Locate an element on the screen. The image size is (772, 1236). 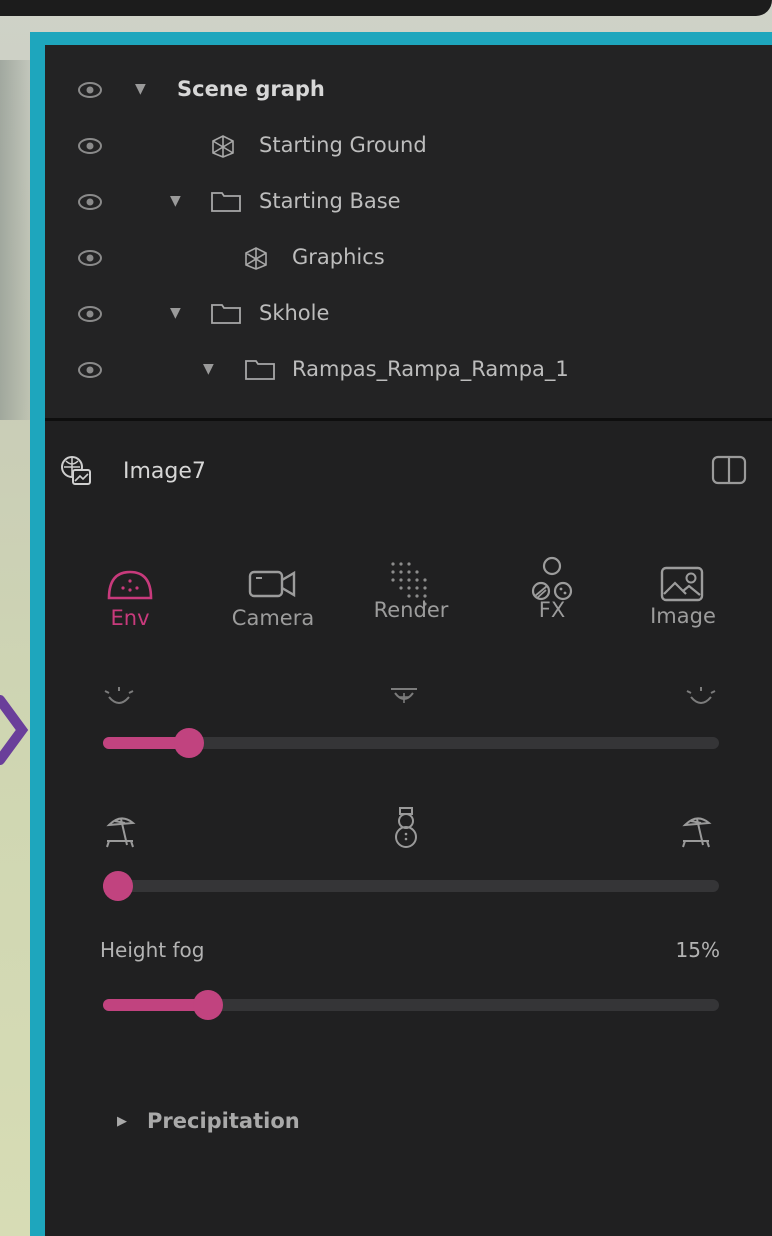
tab-label: Camera is located at coordinates (273, 618).